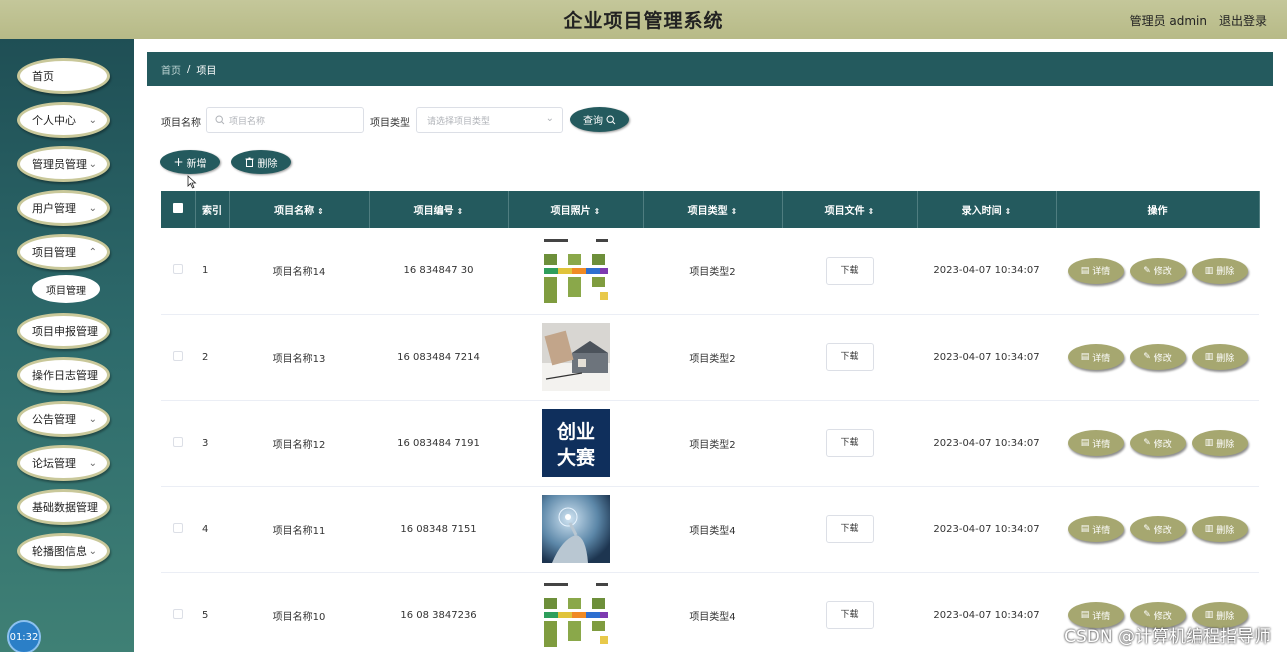 The image size is (1287, 652). What do you see at coordinates (850, 209) in the screenshot?
I see `column-header-file: 项目文件 ⇕` at bounding box center [850, 209].